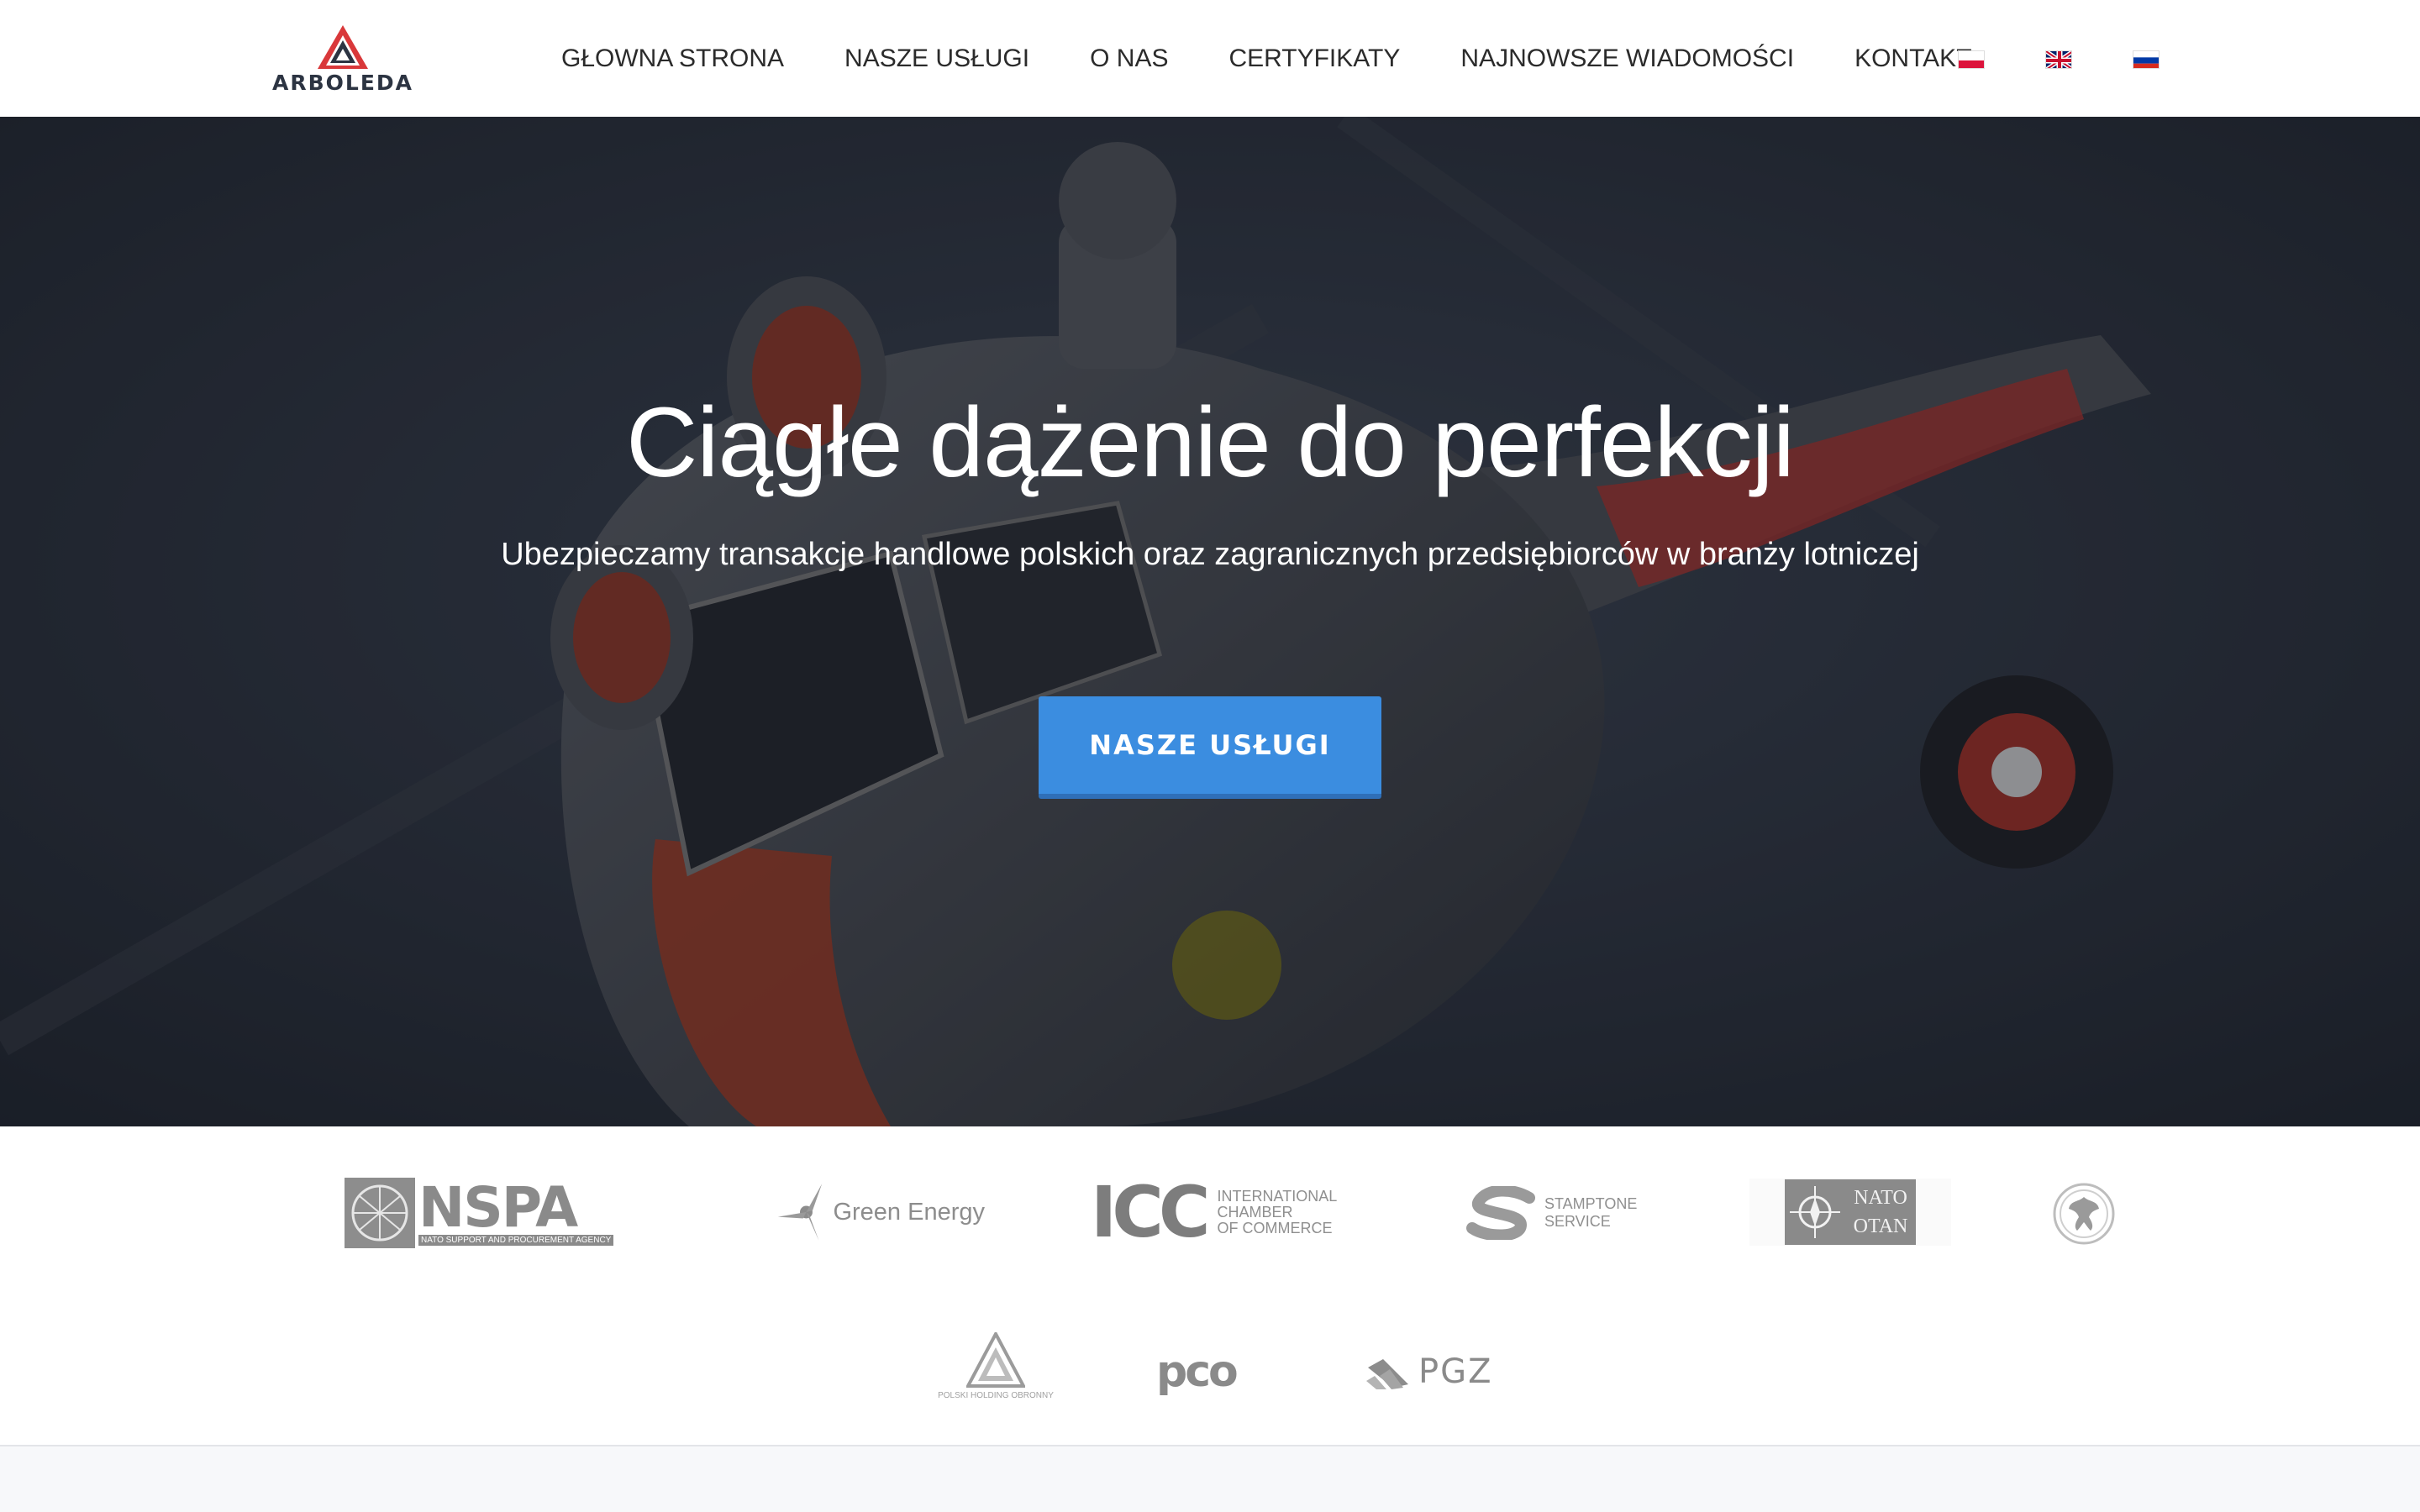 The image size is (2420, 1512). What do you see at coordinates (2058, 59) in the screenshot?
I see `uk-flag-icon` at bounding box center [2058, 59].